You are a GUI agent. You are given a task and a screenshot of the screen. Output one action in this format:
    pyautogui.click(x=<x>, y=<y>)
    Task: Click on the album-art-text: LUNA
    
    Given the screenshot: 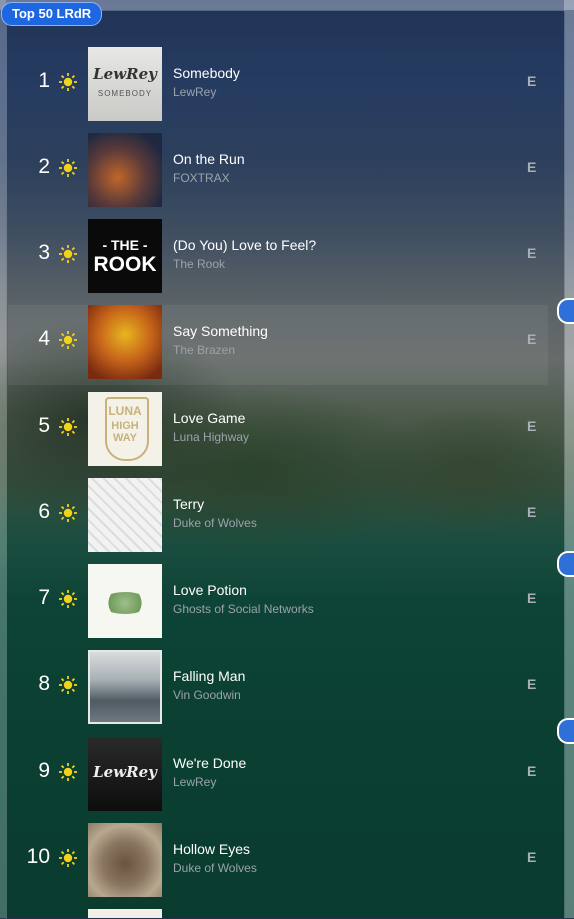 What is the action you would take?
    pyautogui.click(x=125, y=411)
    